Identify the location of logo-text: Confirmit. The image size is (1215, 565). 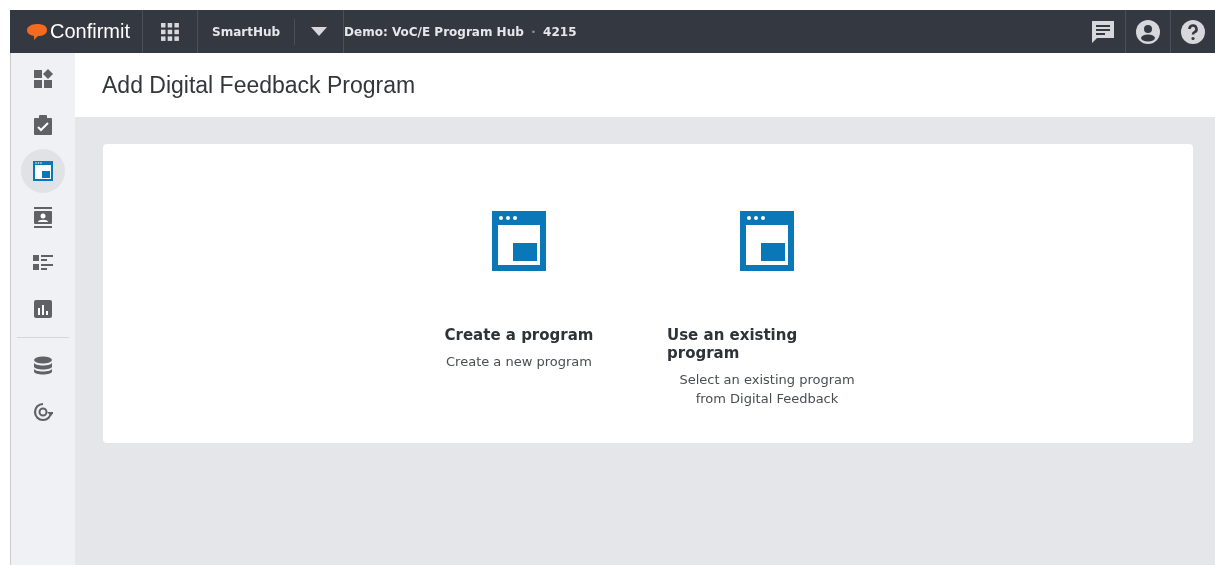
(90, 31).